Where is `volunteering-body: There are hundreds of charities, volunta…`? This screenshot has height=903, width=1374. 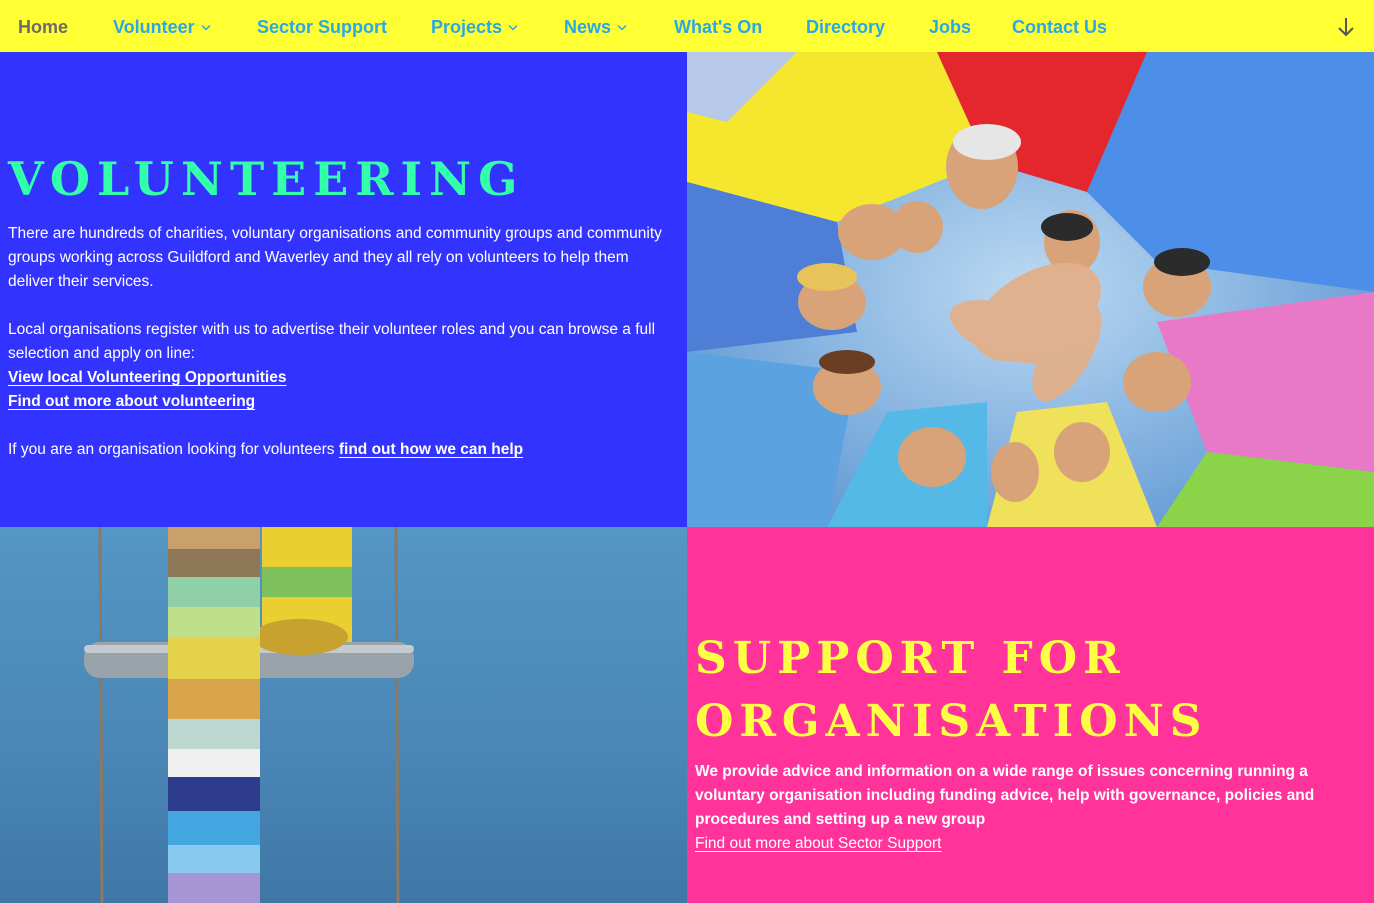 volunteering-body: There are hundreds of charities, volunta… is located at coordinates (340, 342).